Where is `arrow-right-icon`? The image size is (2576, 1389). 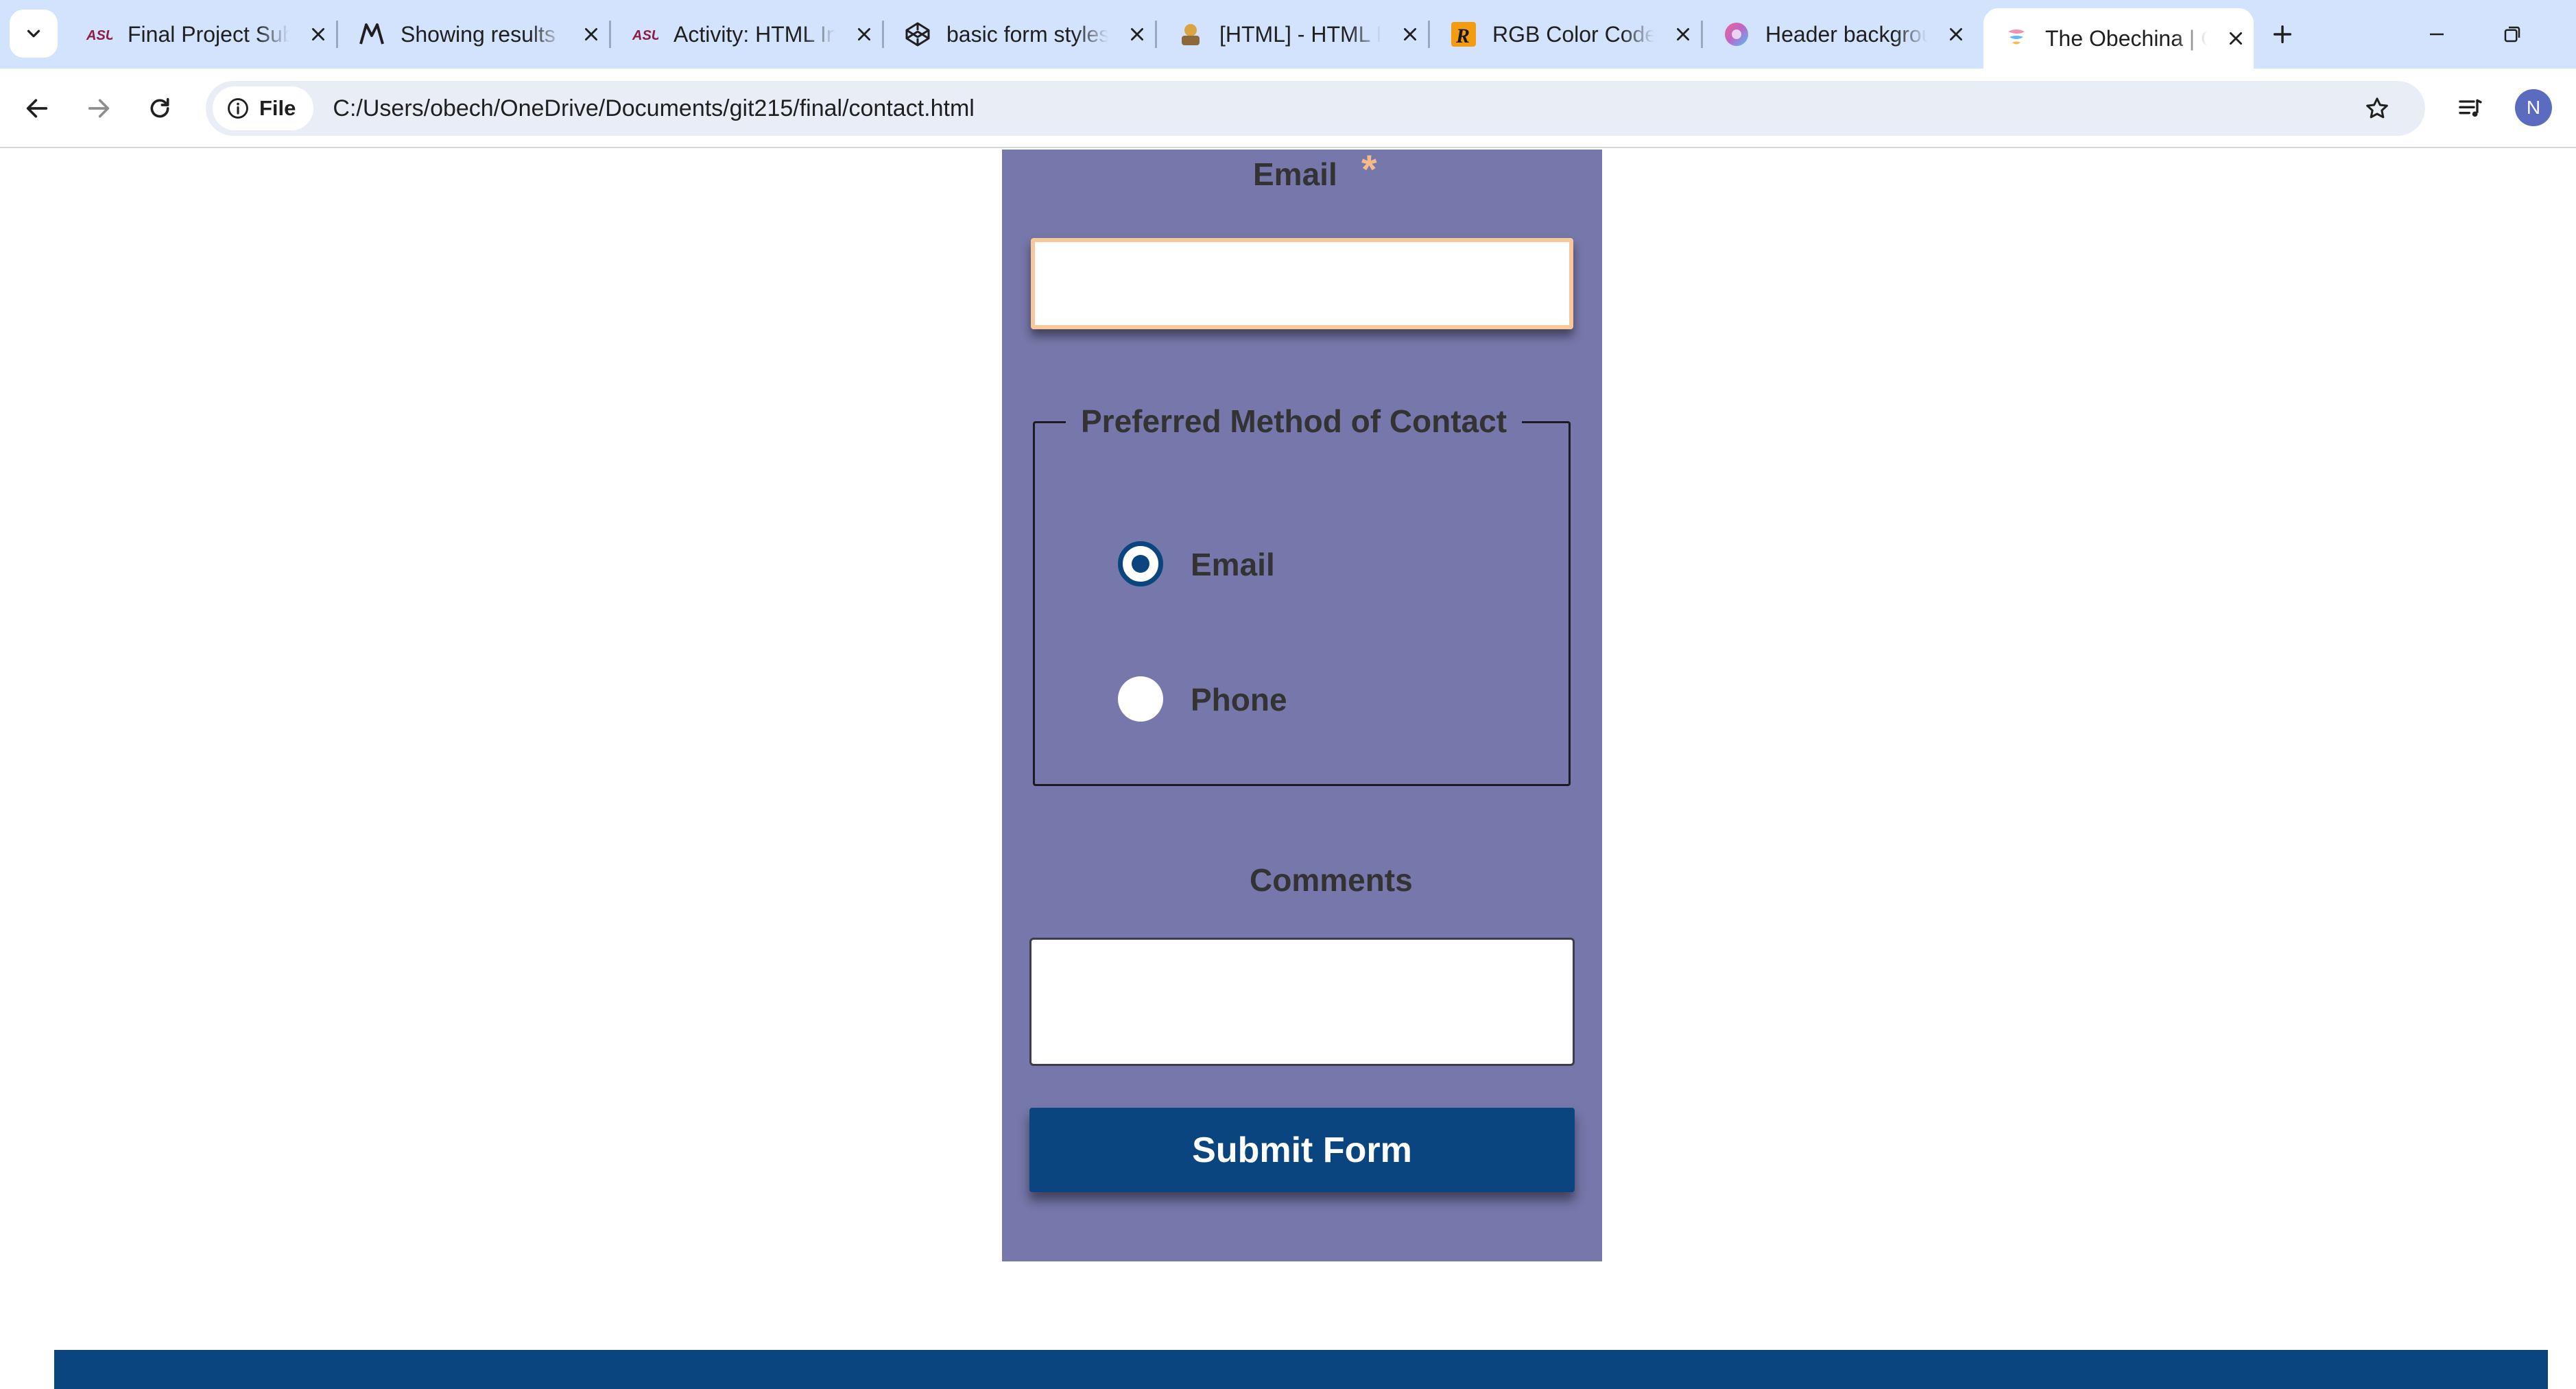
arrow-right-icon is located at coordinates (99, 108).